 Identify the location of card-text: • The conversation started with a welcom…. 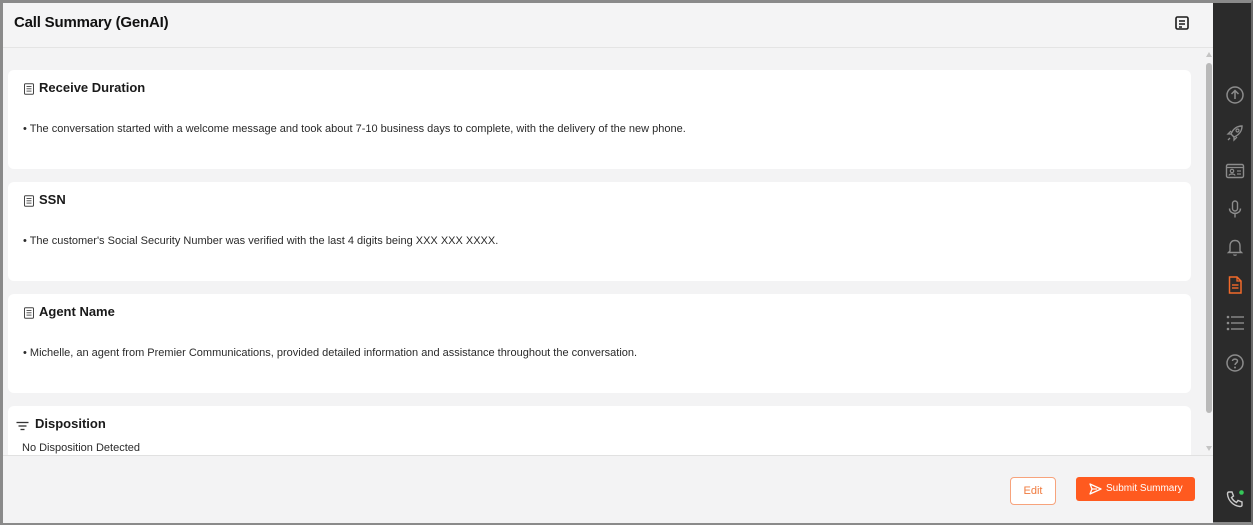
(354, 129).